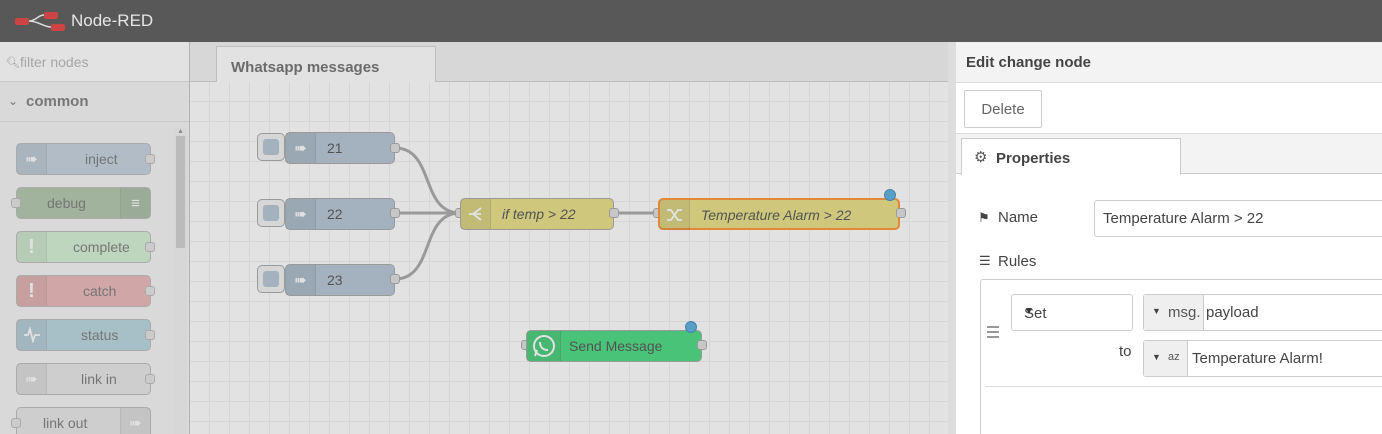 The height and width of the screenshot is (434, 1382). What do you see at coordinates (981, 157) in the screenshot?
I see `gear-icon: ⚙` at bounding box center [981, 157].